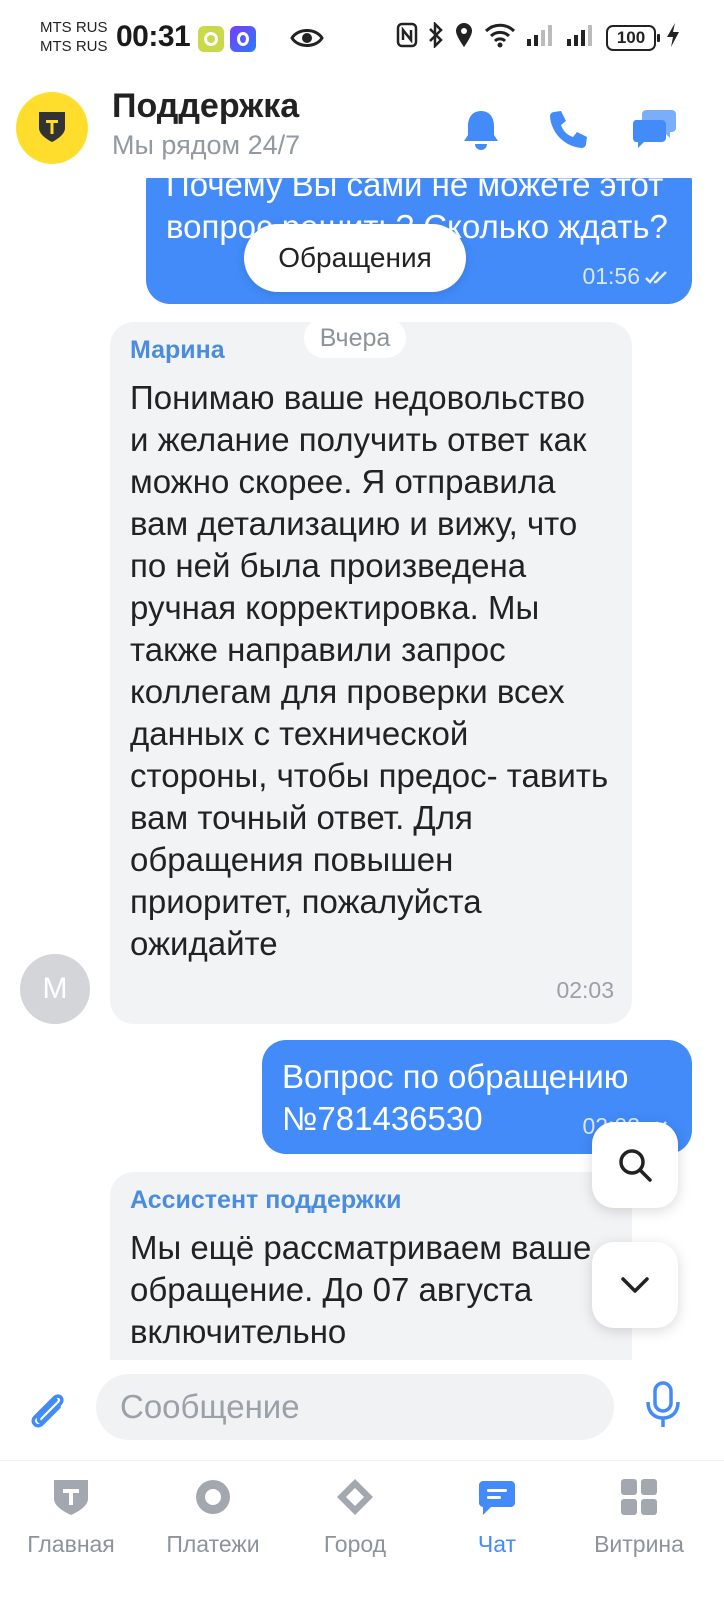 This screenshot has height=1600, width=724. What do you see at coordinates (407, 37) in the screenshot?
I see `nfc-icon` at bounding box center [407, 37].